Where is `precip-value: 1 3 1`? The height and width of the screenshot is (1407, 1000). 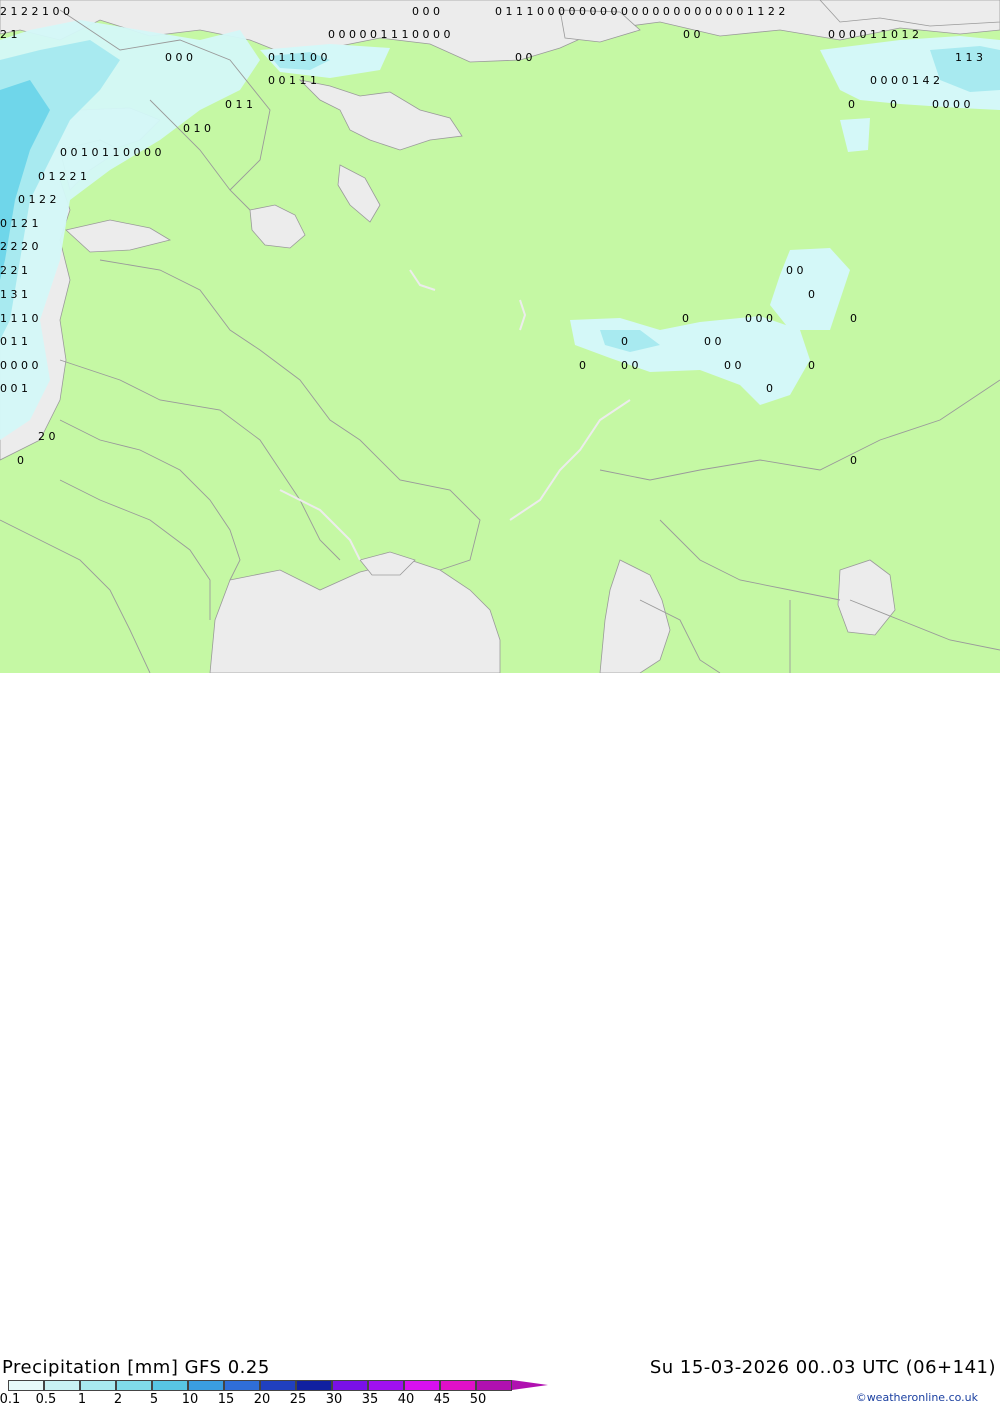
precip-value: 1 3 1 is located at coordinates (14, 294).